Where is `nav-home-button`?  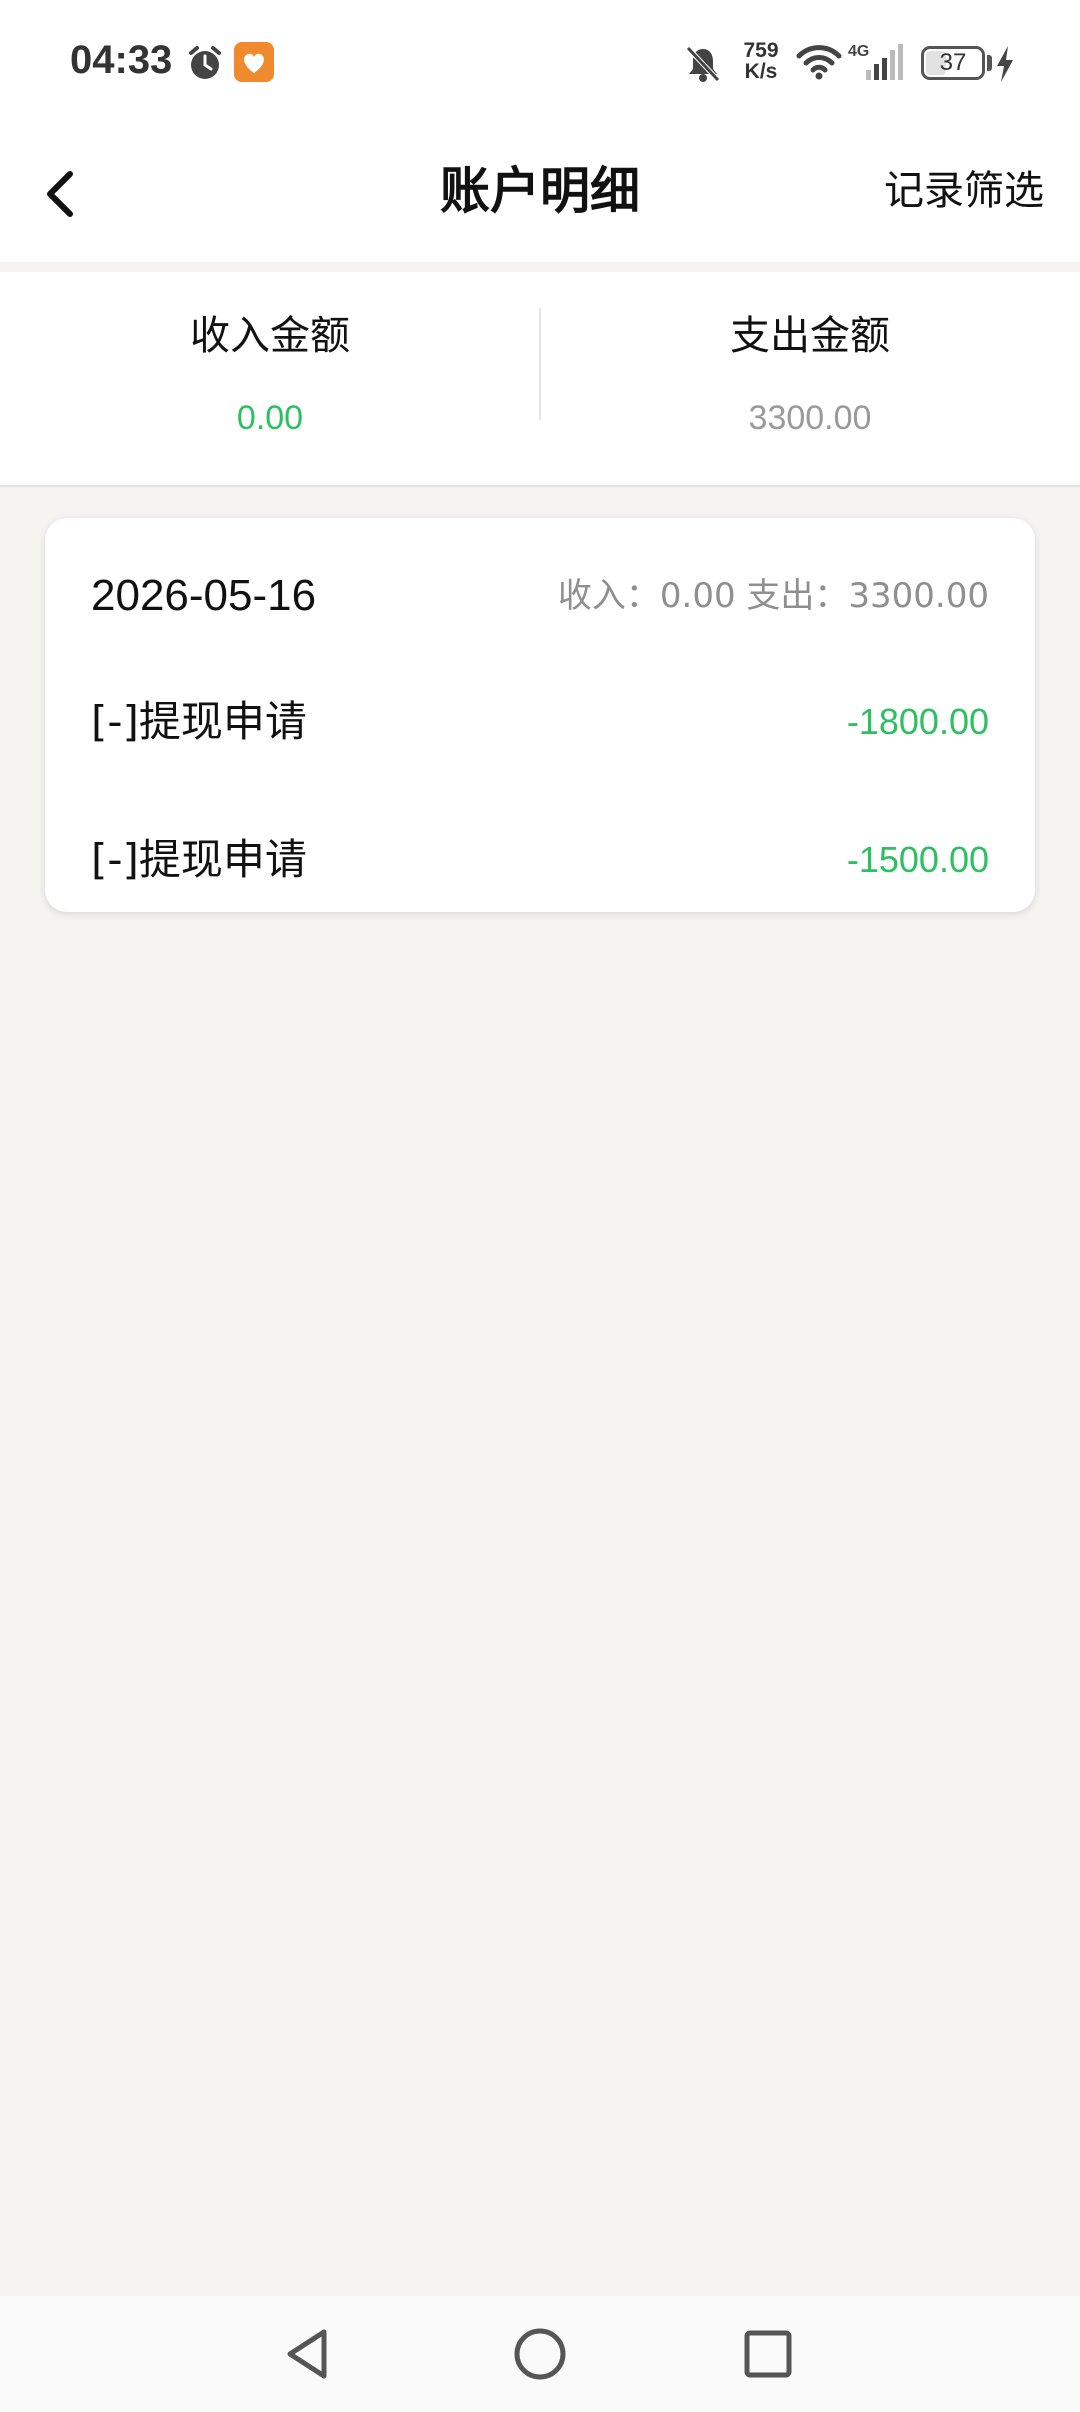
nav-home-button is located at coordinates (540, 2354).